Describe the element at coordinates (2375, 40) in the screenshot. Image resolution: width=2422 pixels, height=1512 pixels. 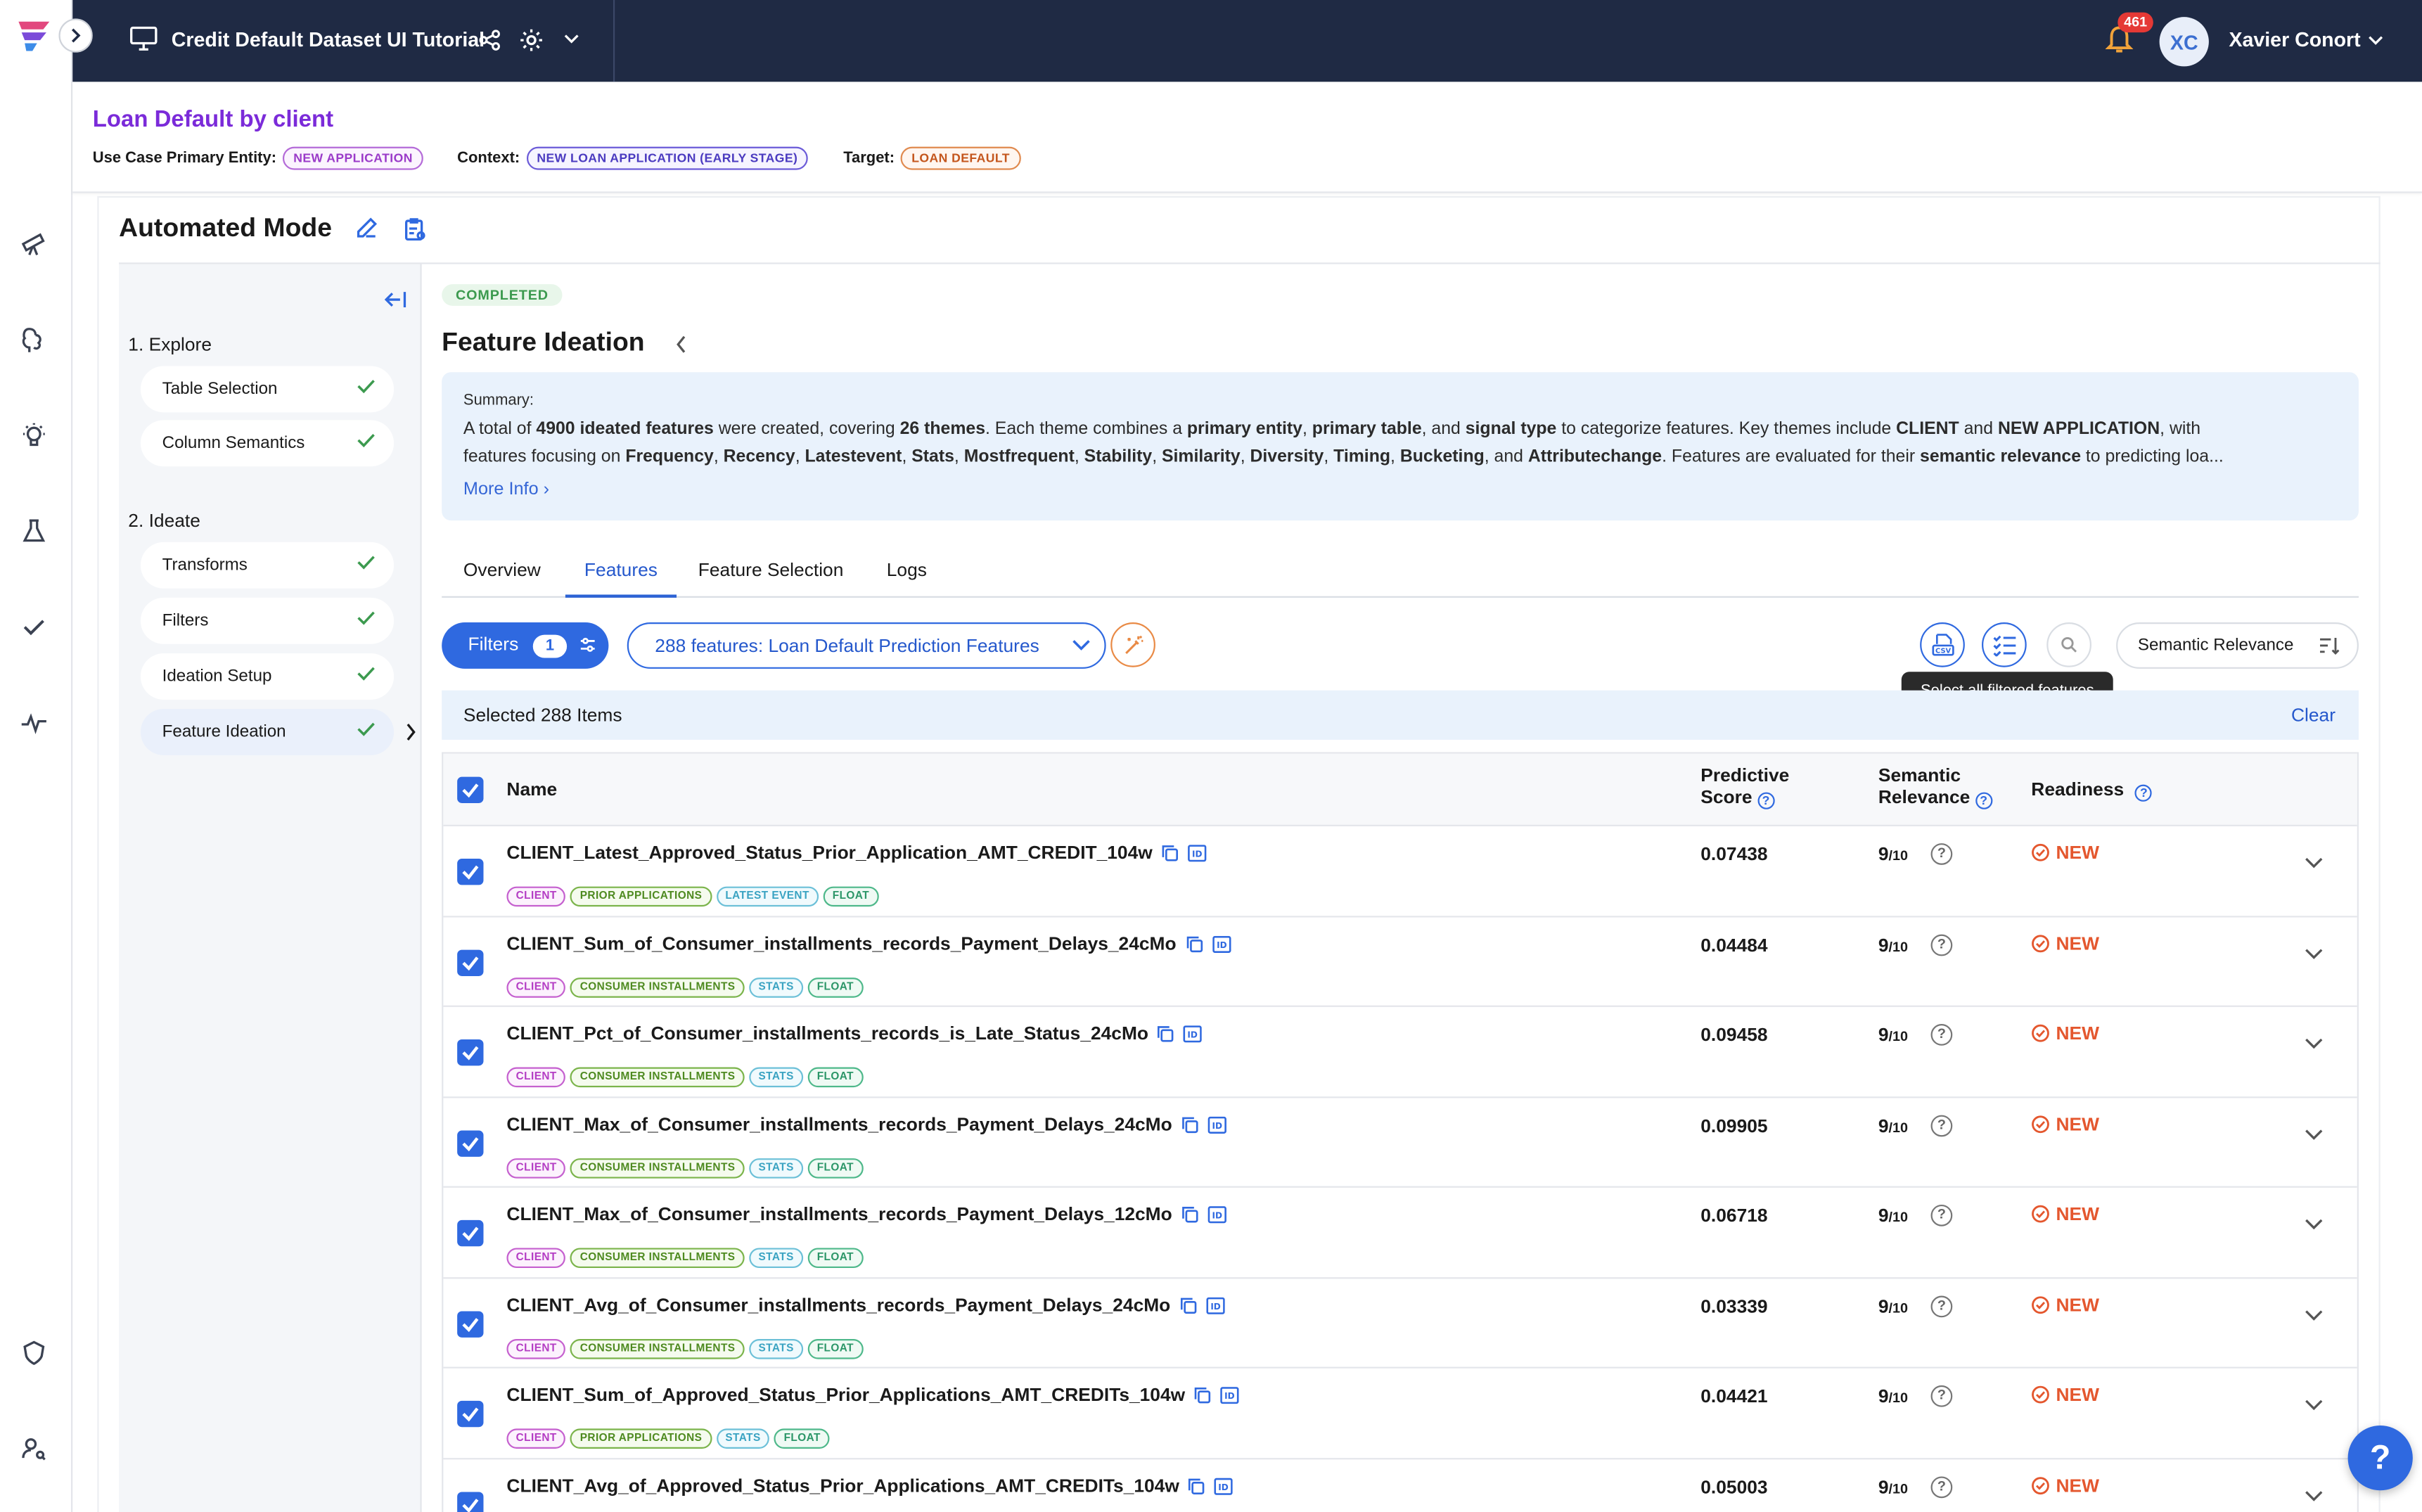
I see `user-menu-chevron-icon` at that location.